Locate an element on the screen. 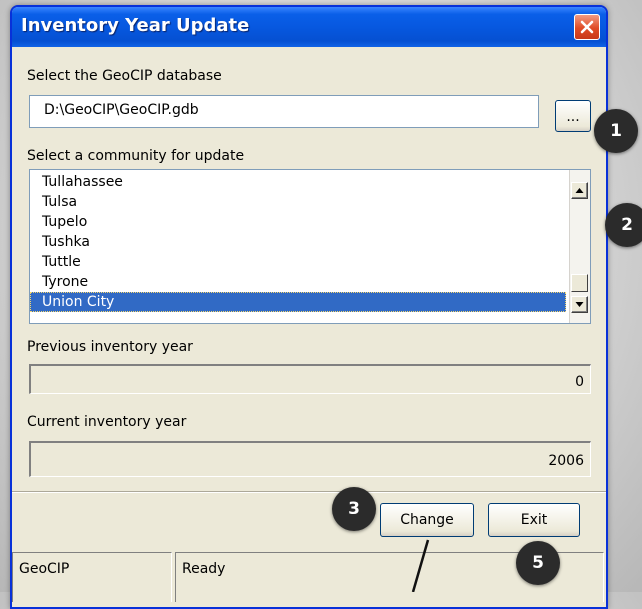  list-item: Tullahassee is located at coordinates (82, 182).